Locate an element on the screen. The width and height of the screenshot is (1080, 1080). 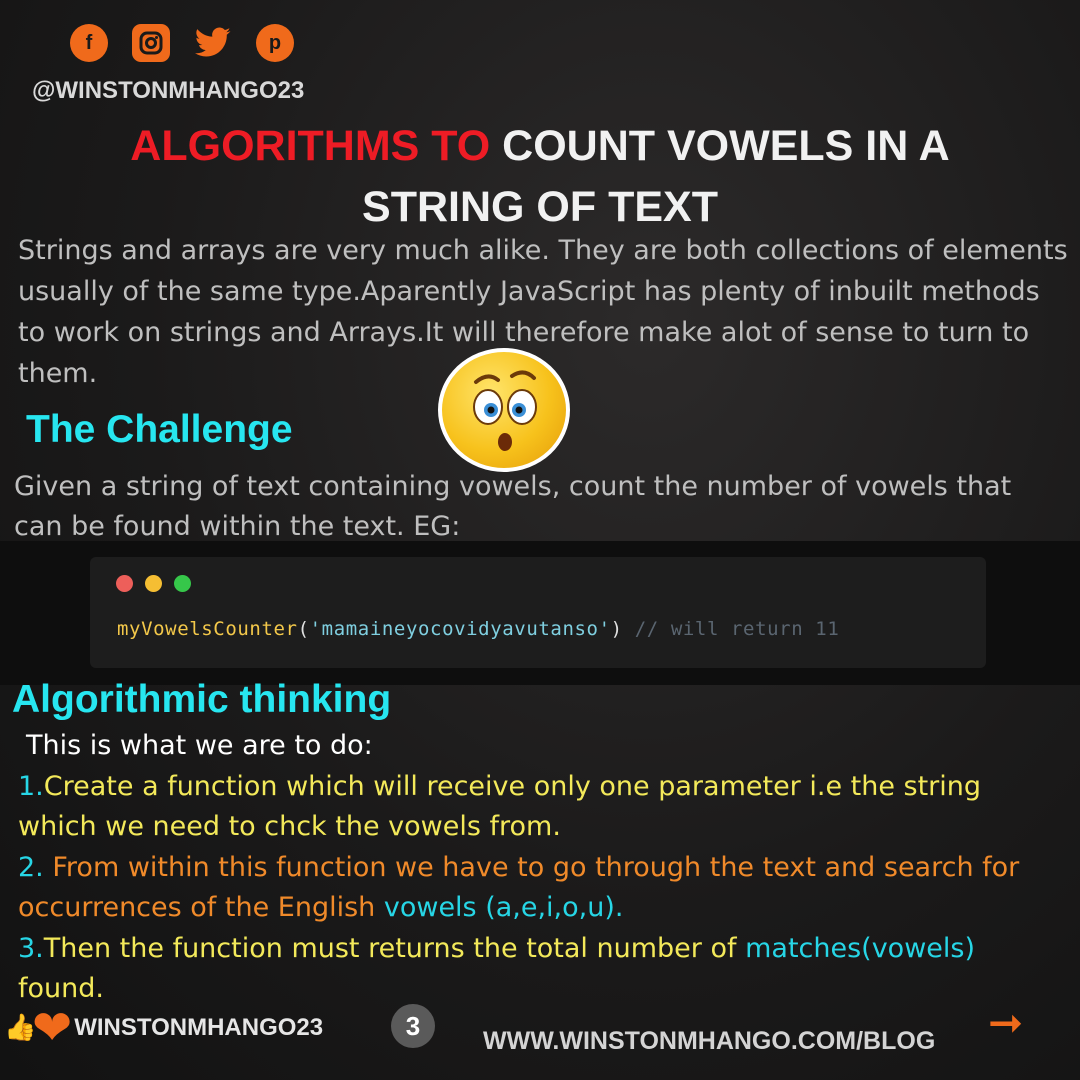
code-argument: 'mamaineyocovidyavutanso' is located at coordinates (460, 629).